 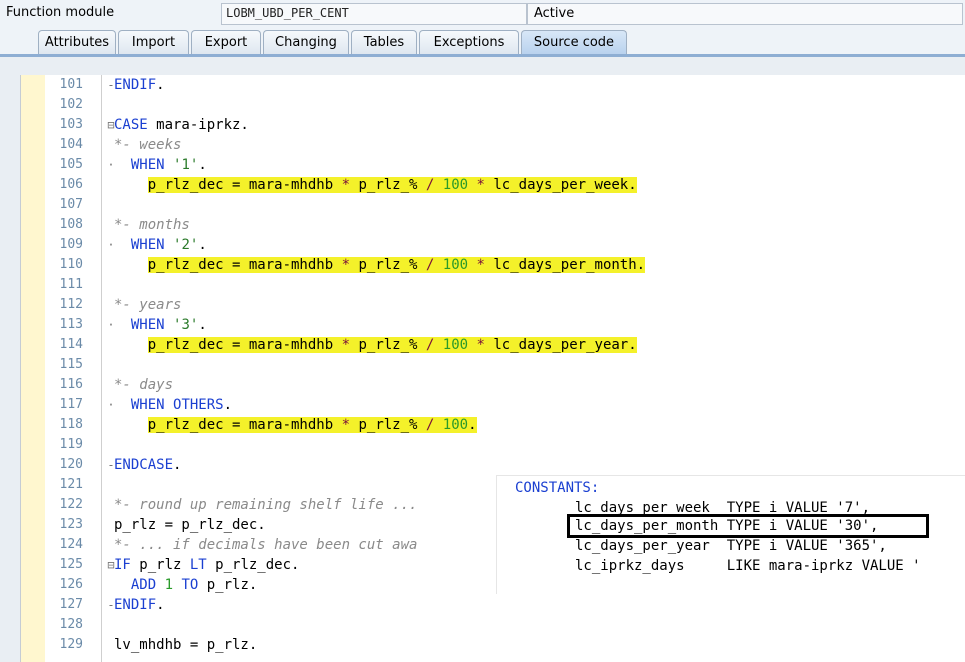 What do you see at coordinates (493, 205) in the screenshot?
I see `code-line: 107` at bounding box center [493, 205].